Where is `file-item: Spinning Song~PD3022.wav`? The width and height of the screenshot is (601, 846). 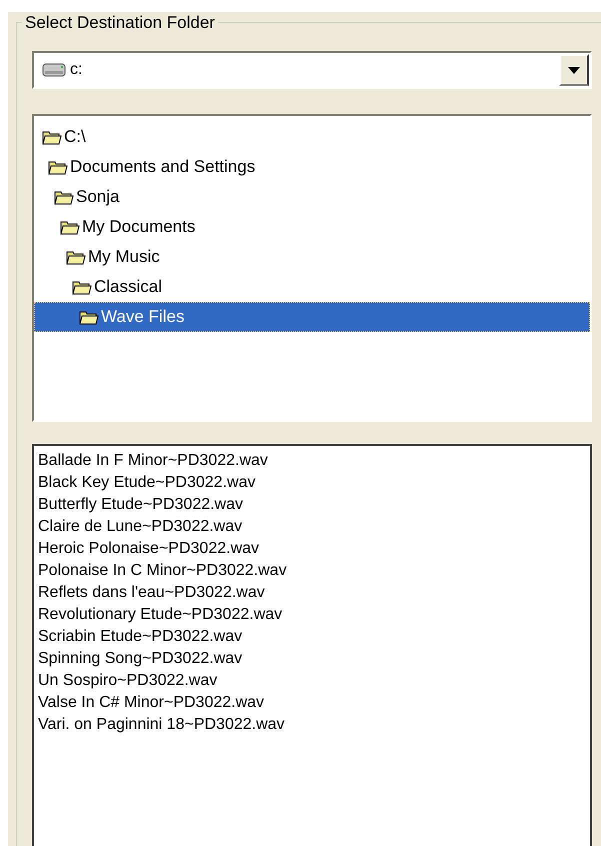 file-item: Spinning Song~PD3022.wav is located at coordinates (314, 659).